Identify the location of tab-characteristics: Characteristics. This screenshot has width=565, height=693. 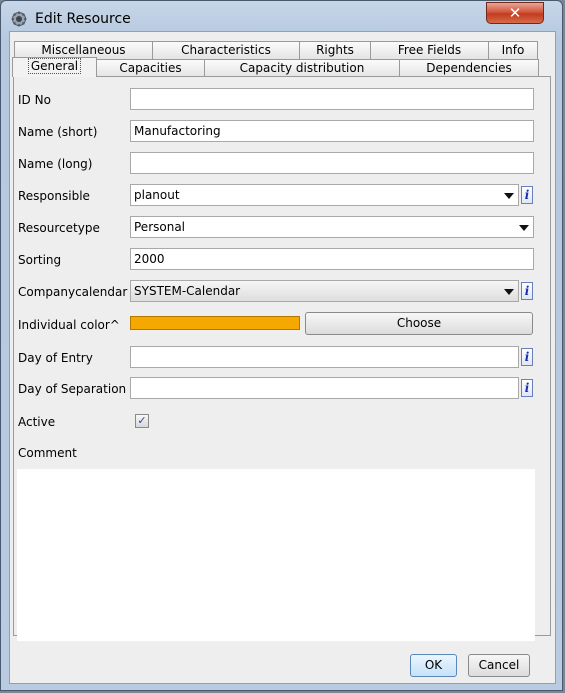
(226, 50).